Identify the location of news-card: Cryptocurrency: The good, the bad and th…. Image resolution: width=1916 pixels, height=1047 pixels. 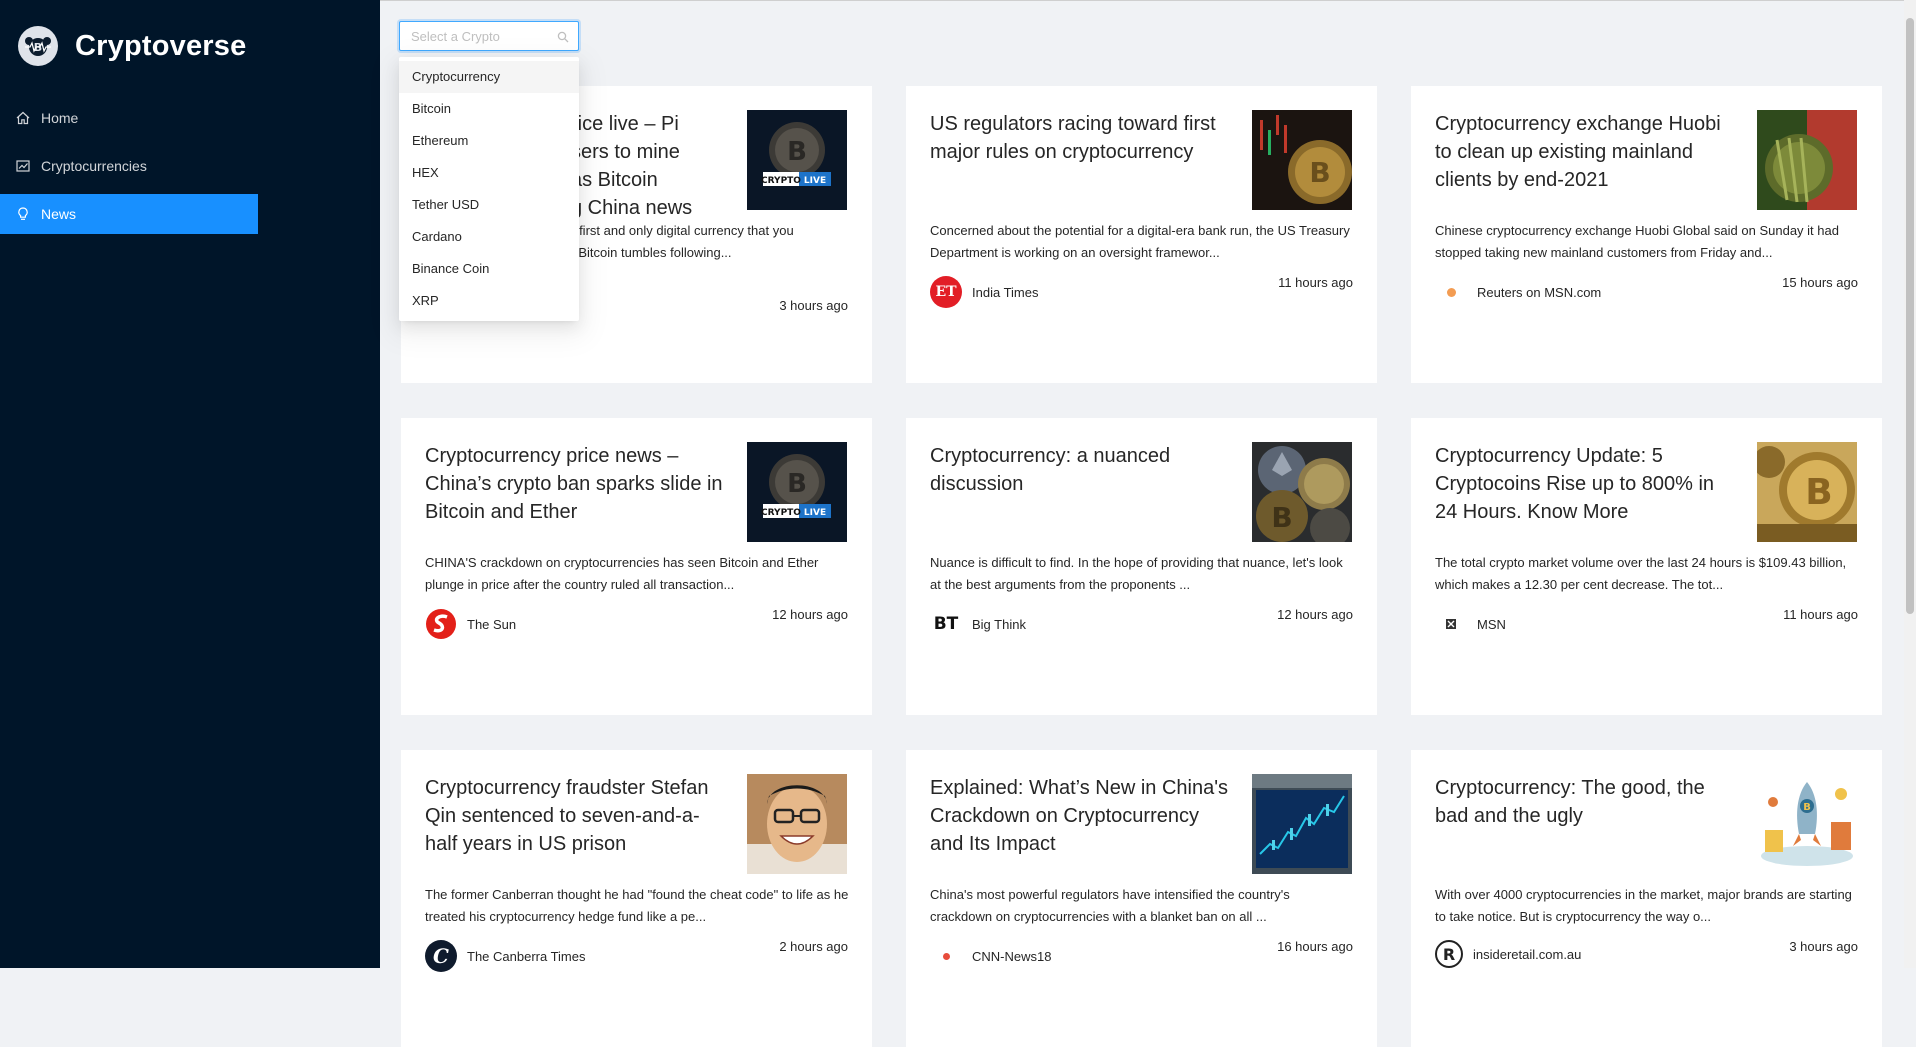
(1646, 898).